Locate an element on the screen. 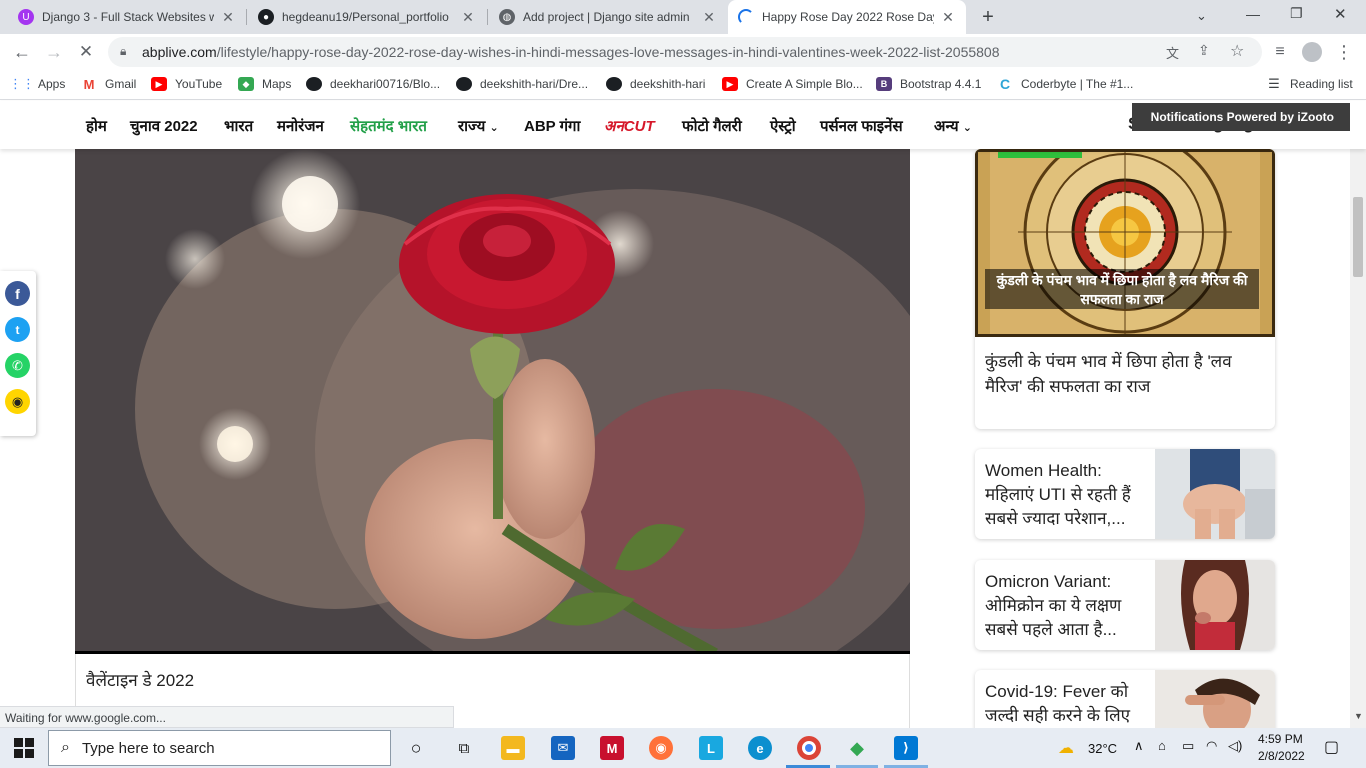 The width and height of the screenshot is (1366, 768). bookmark-youtube: ▶ YouTube is located at coordinates (186, 84).